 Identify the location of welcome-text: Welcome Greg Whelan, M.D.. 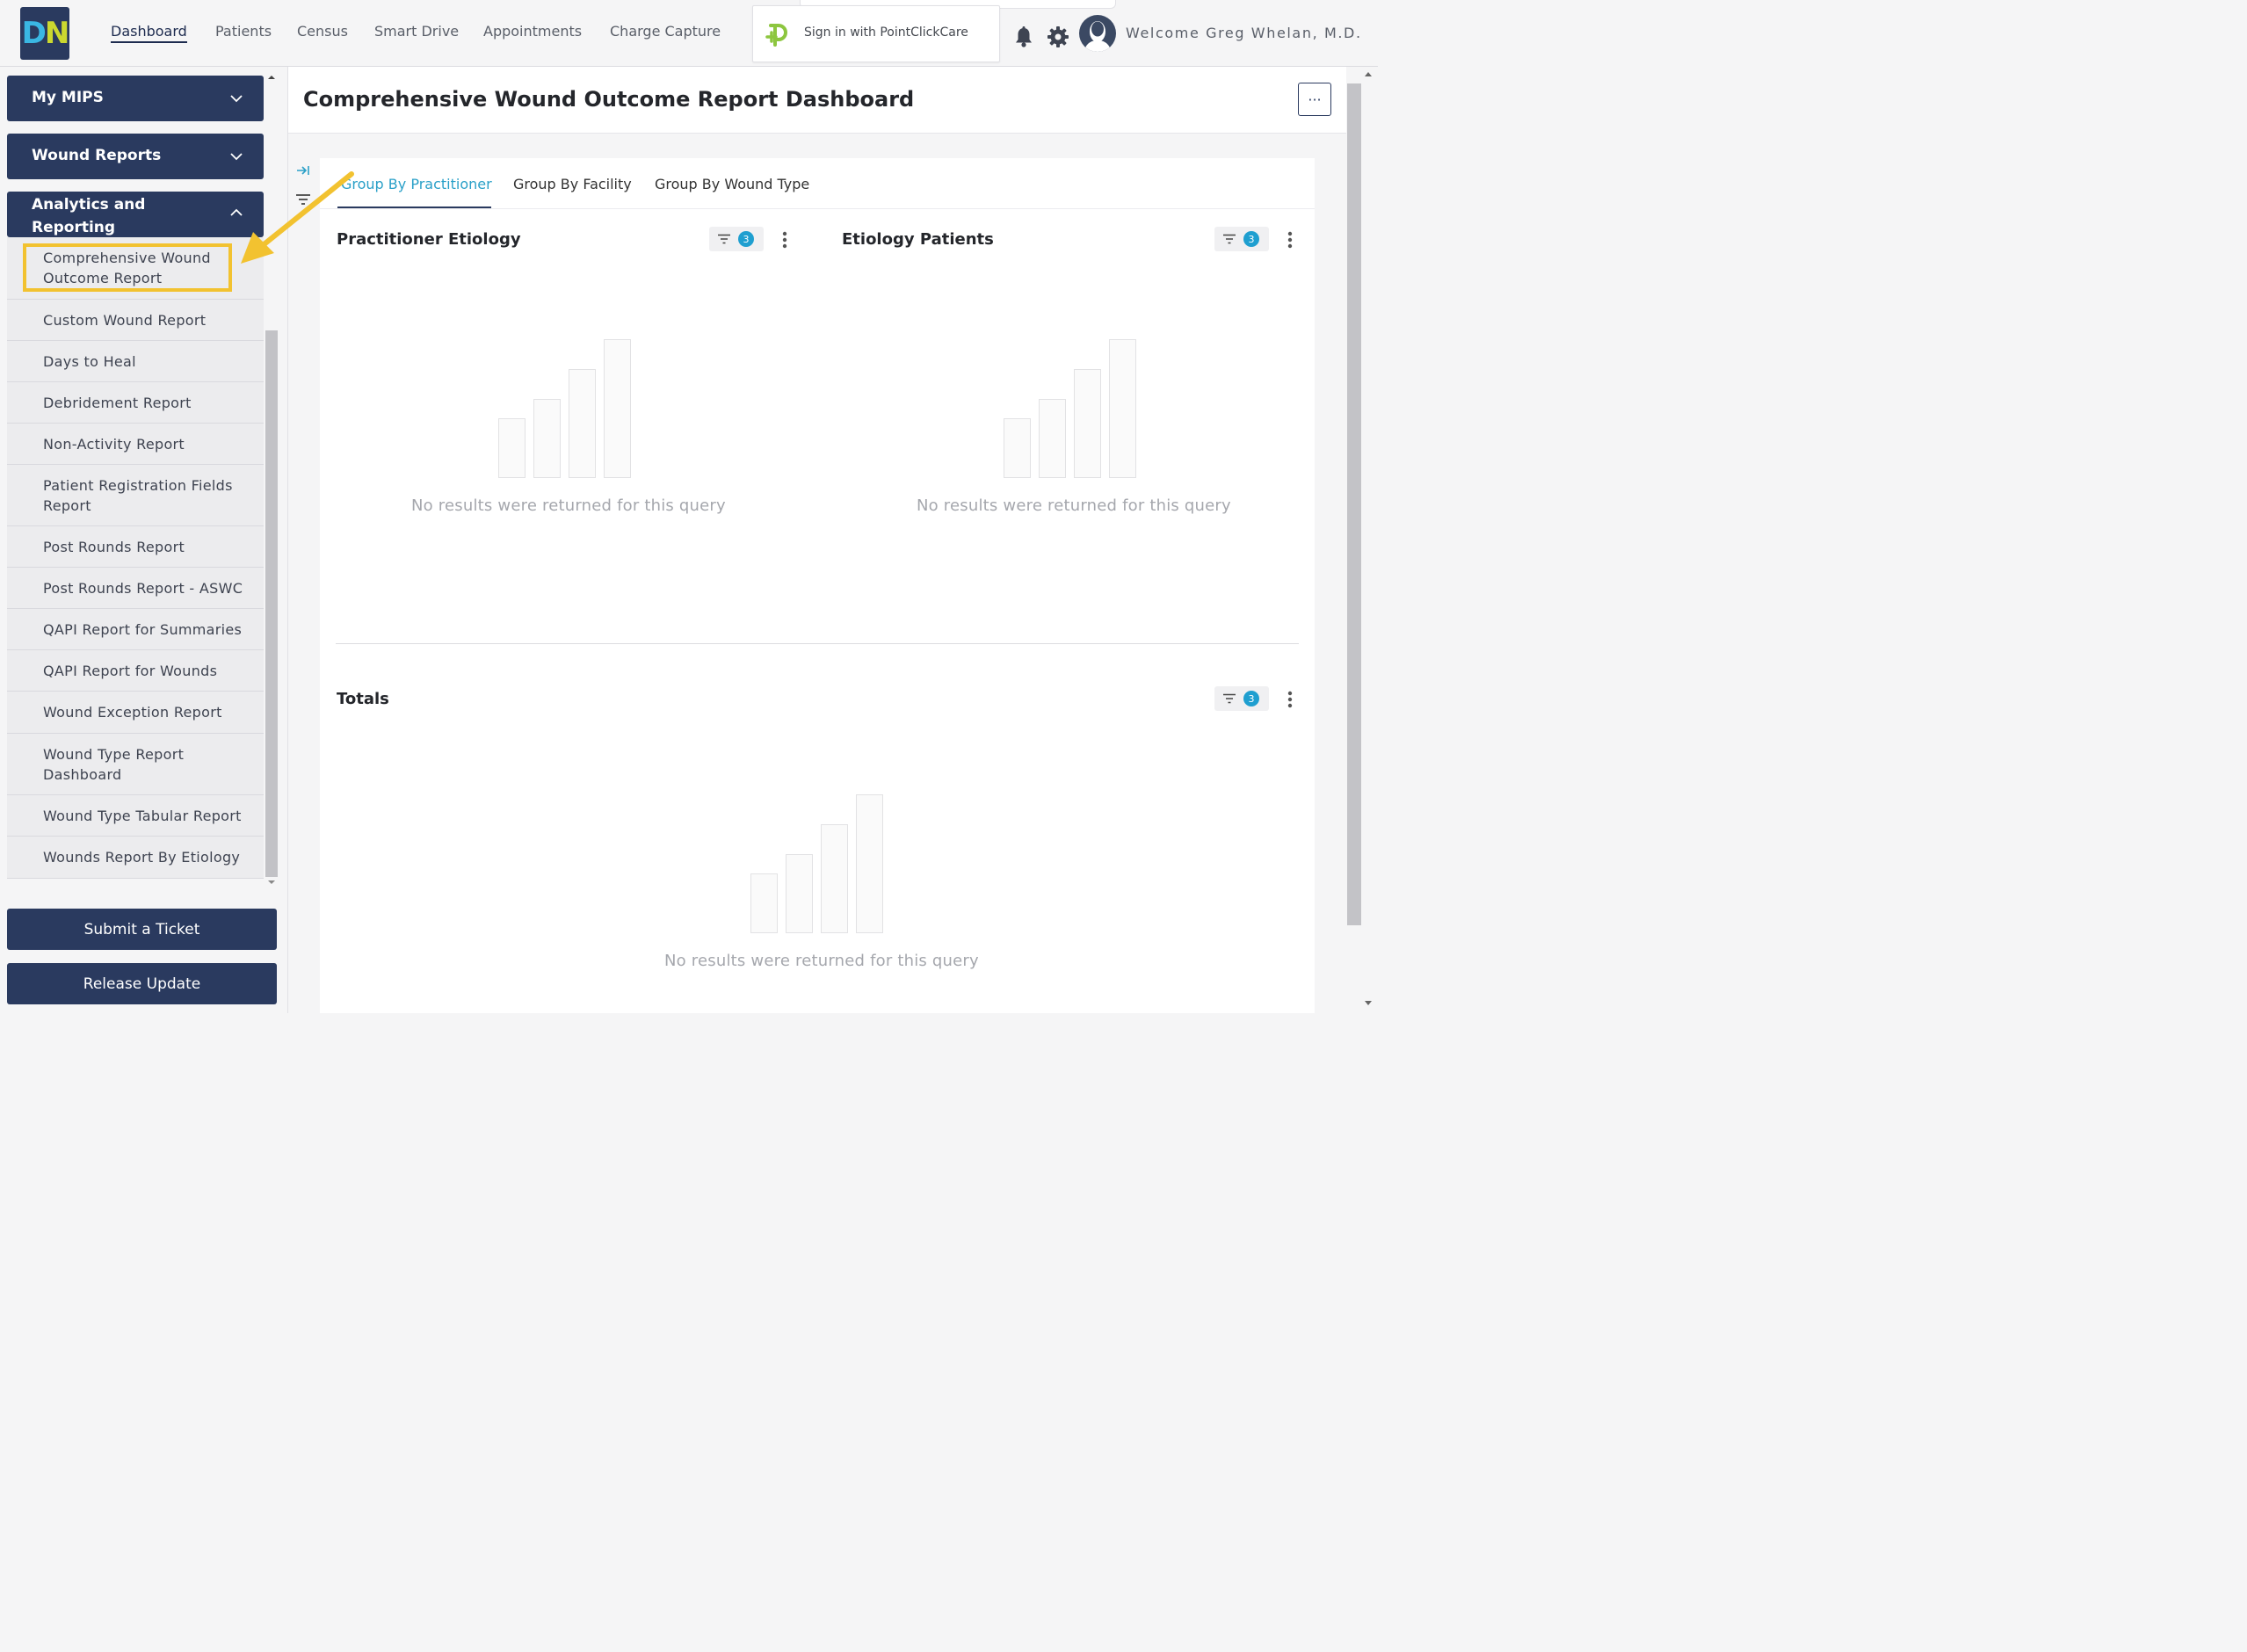
(1244, 33).